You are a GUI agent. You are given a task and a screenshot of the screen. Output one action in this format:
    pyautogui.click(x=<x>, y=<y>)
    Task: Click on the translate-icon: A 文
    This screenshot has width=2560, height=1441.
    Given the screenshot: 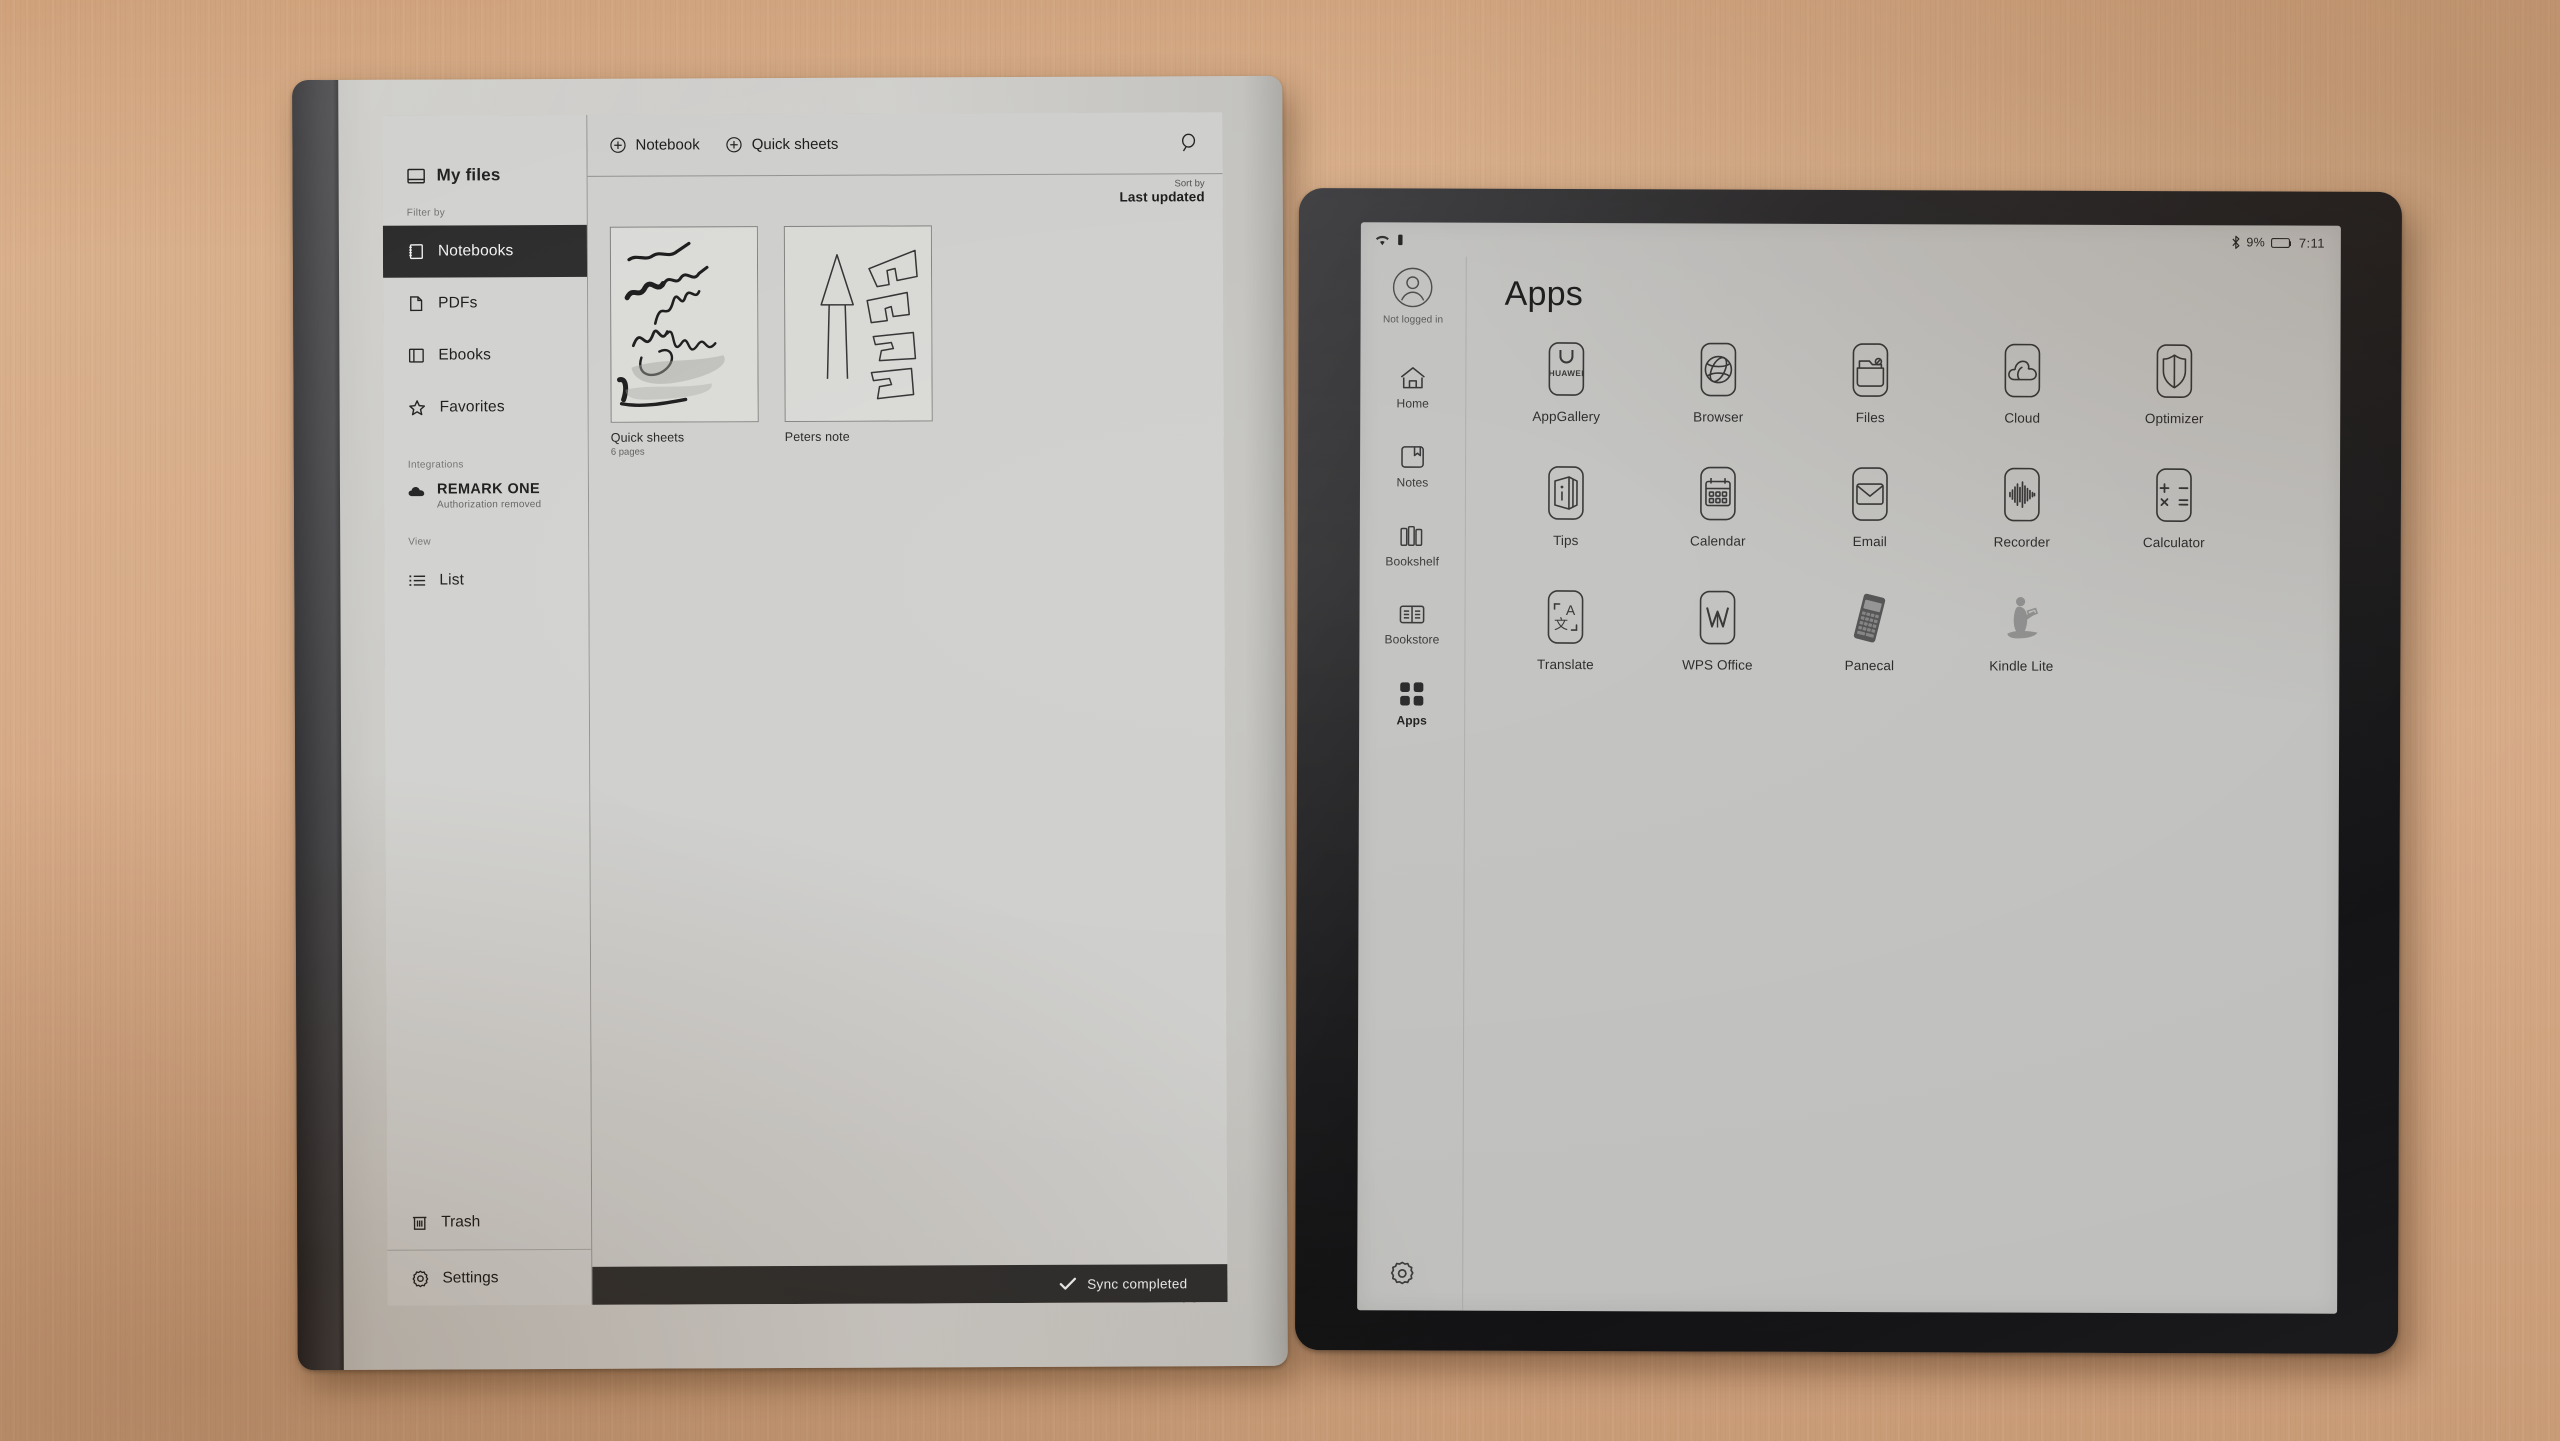 What is the action you would take?
    pyautogui.click(x=1565, y=617)
    